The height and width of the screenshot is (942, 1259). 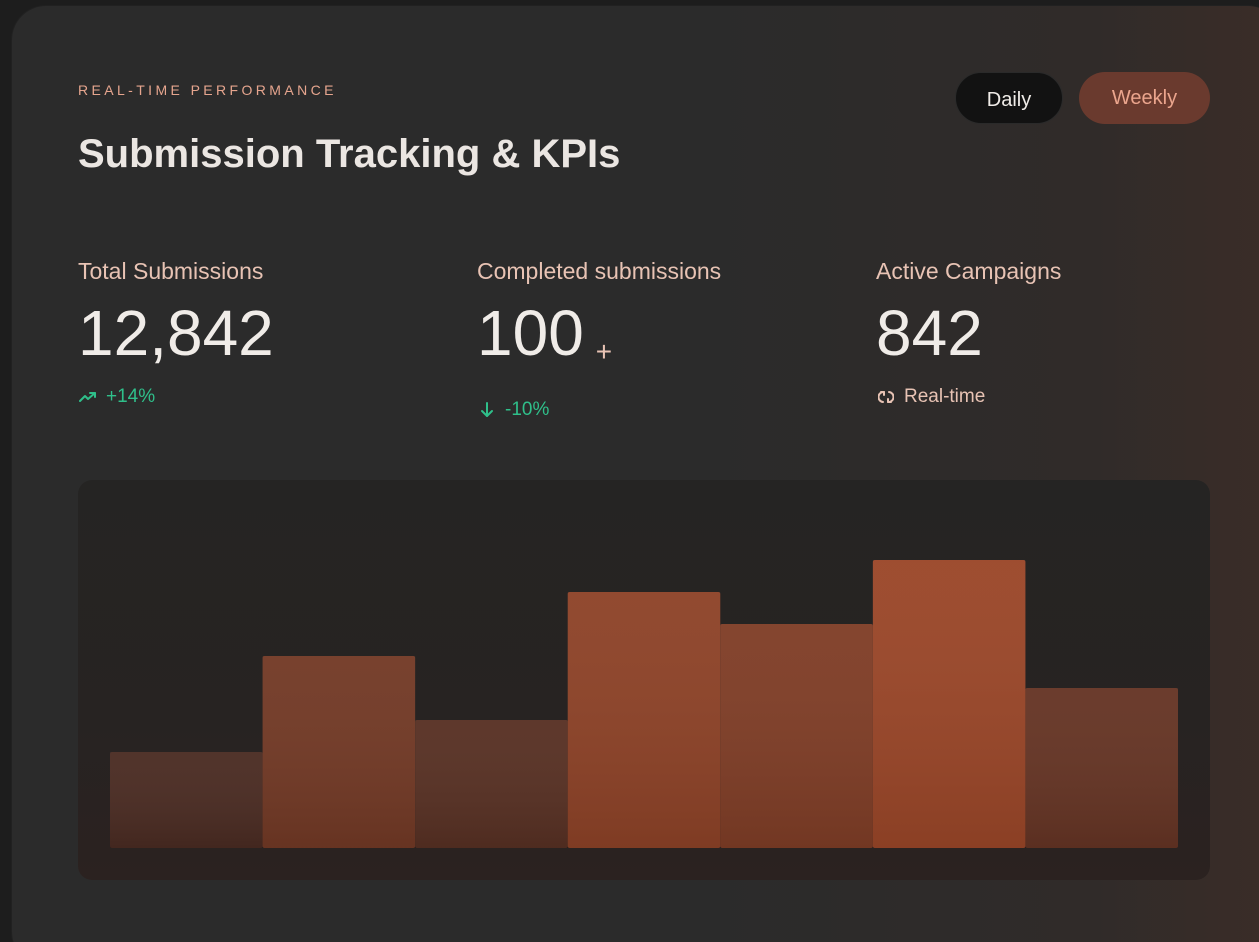 I want to click on kpi-number: 12,842, so click(x=176, y=333).